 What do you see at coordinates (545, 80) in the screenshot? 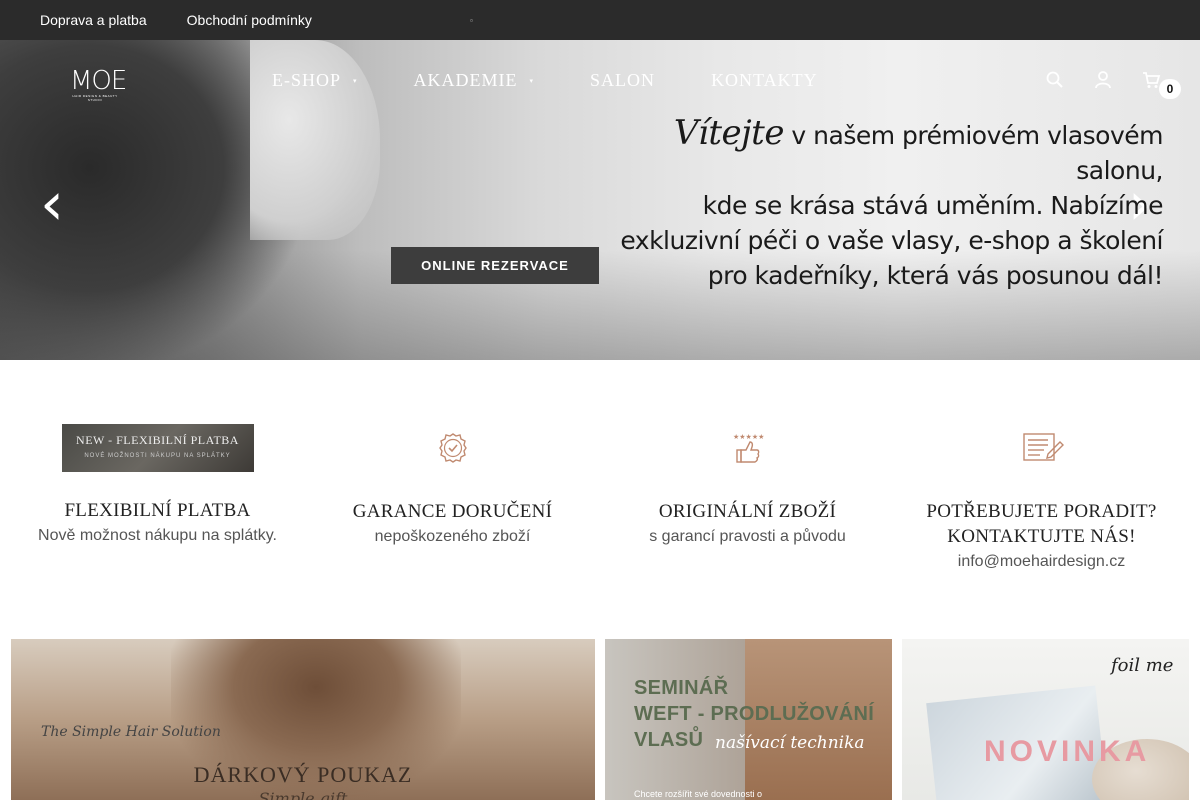
I see `main-nav: E-SHOP ▾ AKADEMIE ▾ SALON KONTAKTY` at bounding box center [545, 80].